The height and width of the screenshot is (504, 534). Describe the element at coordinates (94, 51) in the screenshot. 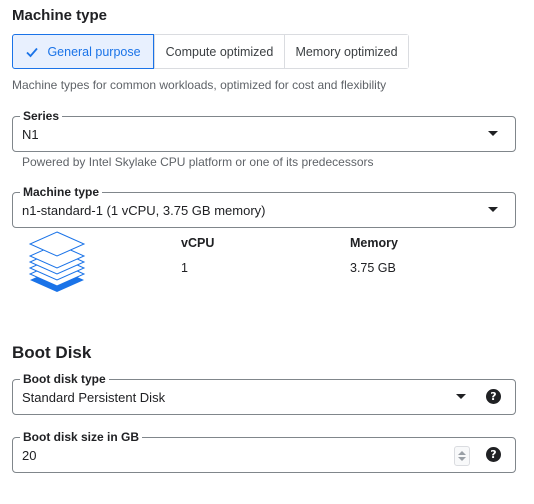

I see `tab-label: General purpose` at that location.